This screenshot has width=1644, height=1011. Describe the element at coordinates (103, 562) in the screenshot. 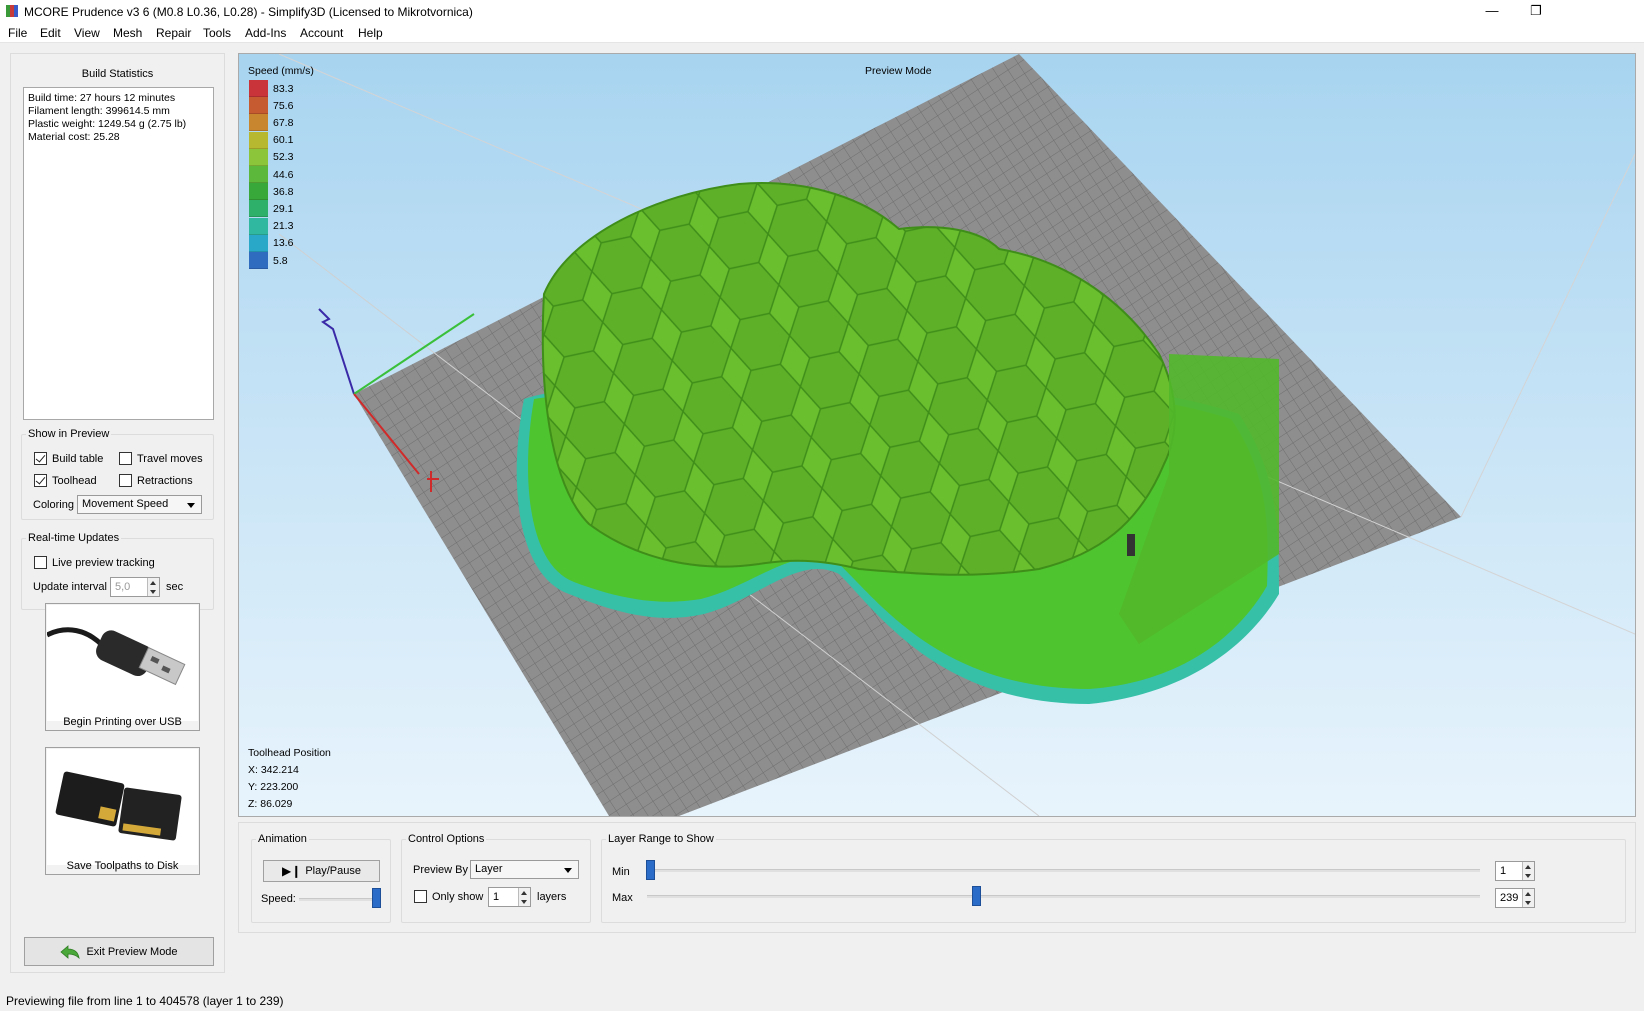

I see `live-preview-label: Live preview tracking` at that location.